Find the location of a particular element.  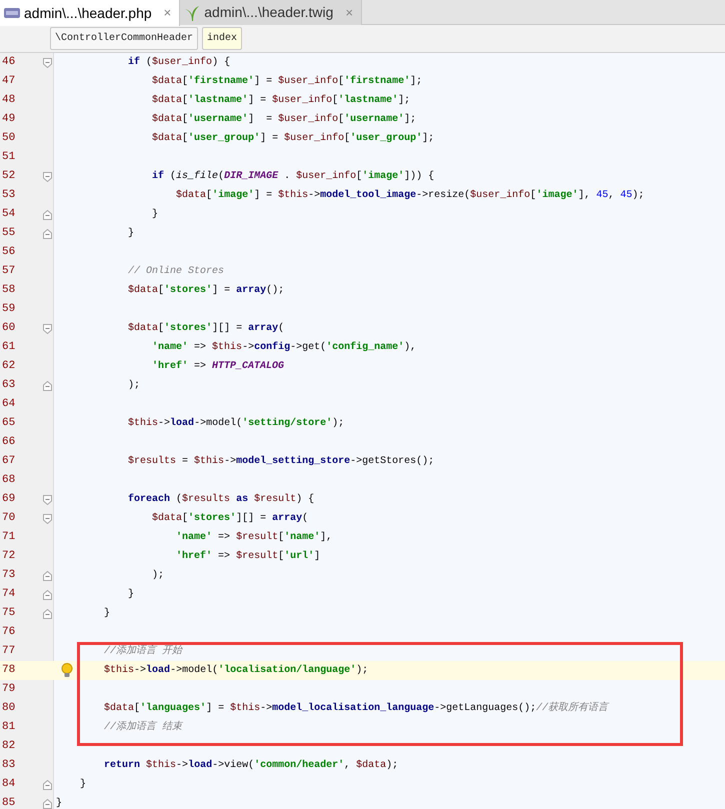

line-number: 69 is located at coordinates (9, 499).